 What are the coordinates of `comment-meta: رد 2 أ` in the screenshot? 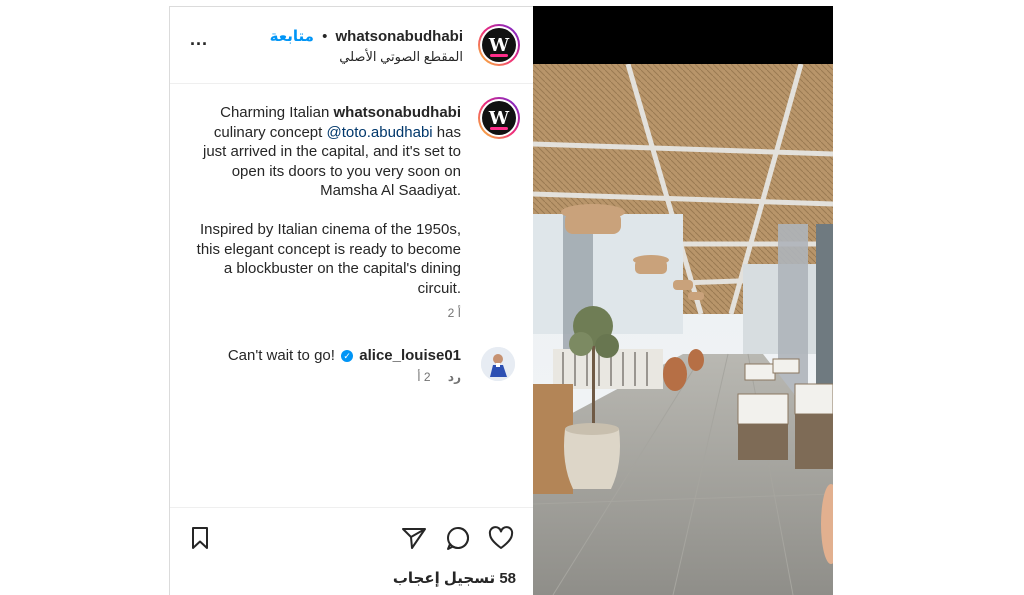 It's located at (331, 377).